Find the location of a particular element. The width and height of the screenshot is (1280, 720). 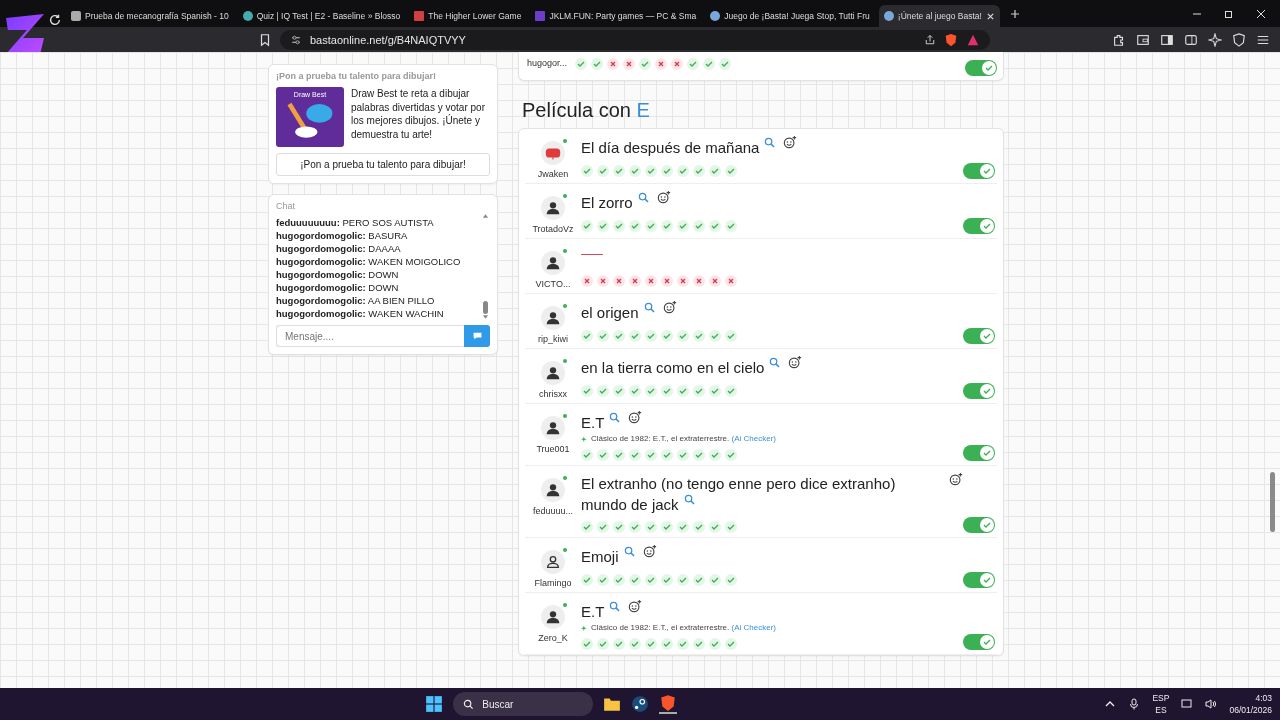

chat-message: feduuuuuuuu: PERO SOS AUTISTA is located at coordinates (355, 222).